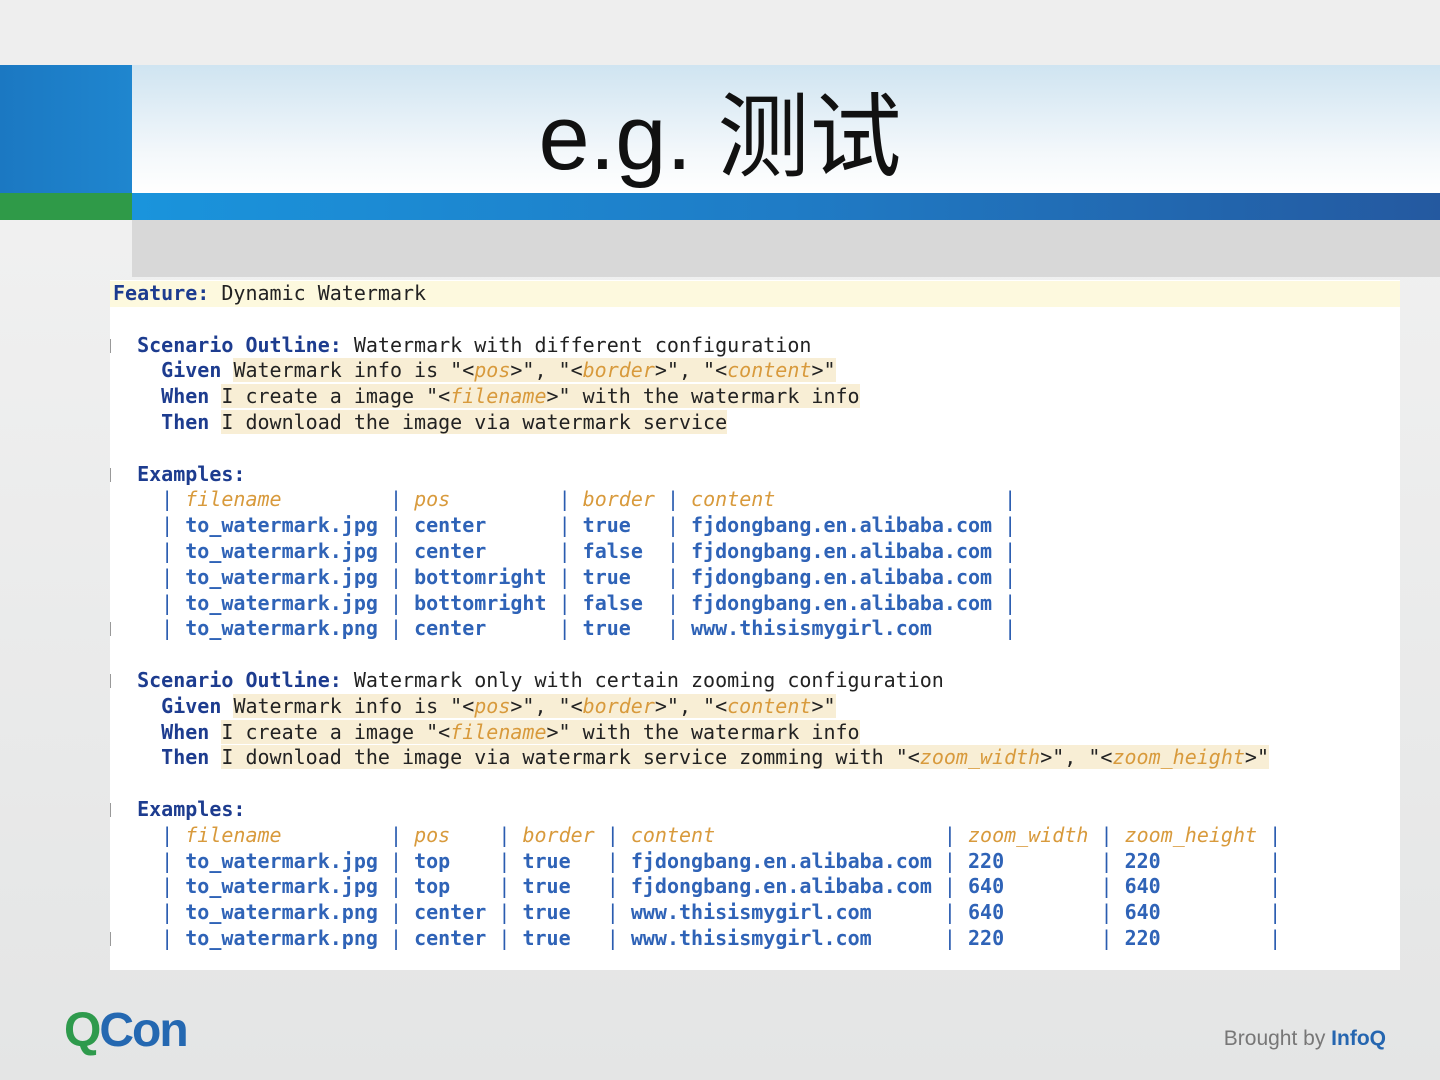 The image size is (1440, 1080). What do you see at coordinates (281, 860) in the screenshot?
I see `table-cell: to_watermark.jpg` at bounding box center [281, 860].